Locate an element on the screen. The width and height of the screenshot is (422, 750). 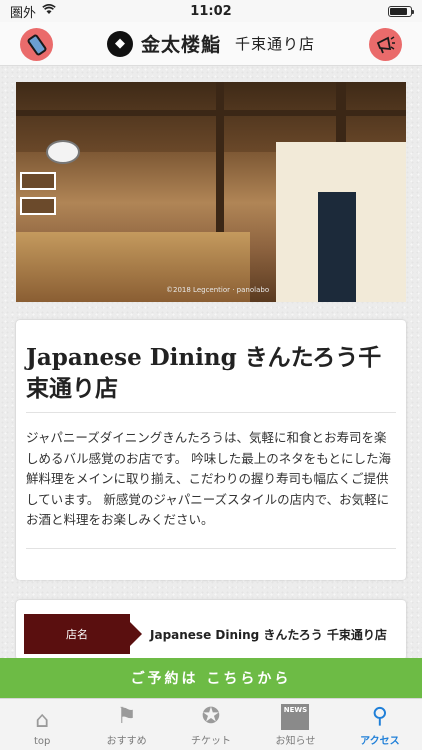
tab-recommend: ⚑ おすすめ is located at coordinates (126, 724).